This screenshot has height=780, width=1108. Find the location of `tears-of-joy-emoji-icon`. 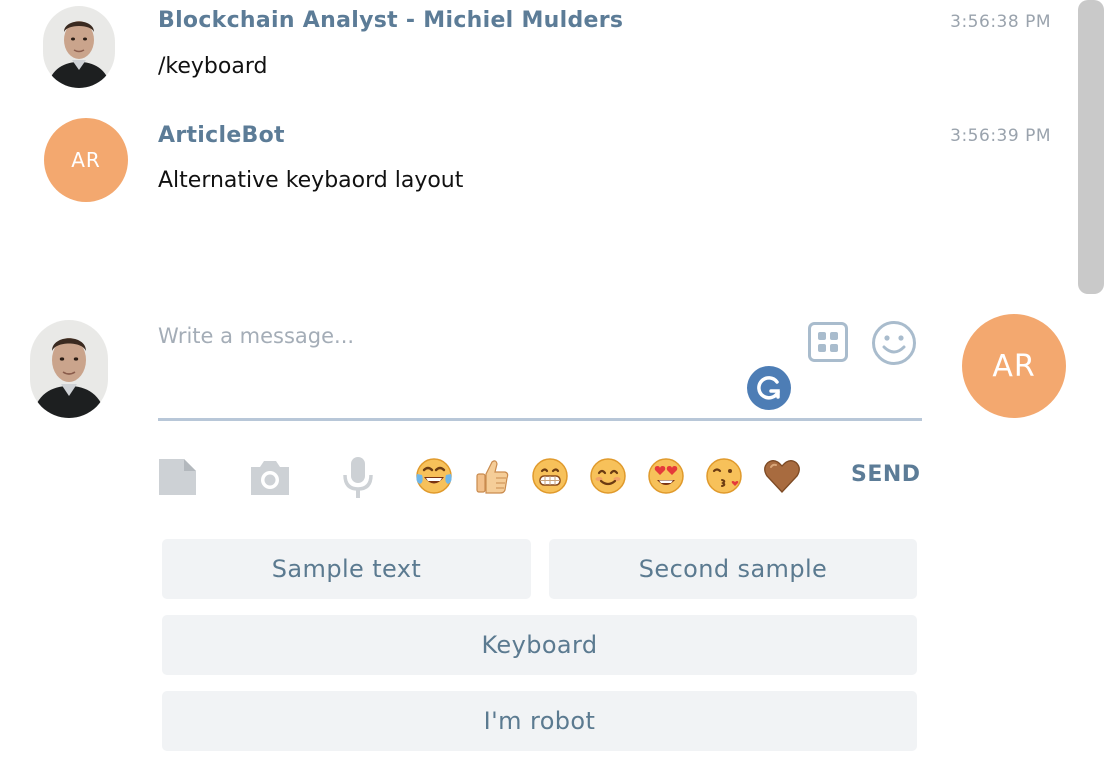

tears-of-joy-emoji-icon is located at coordinates (434, 476).